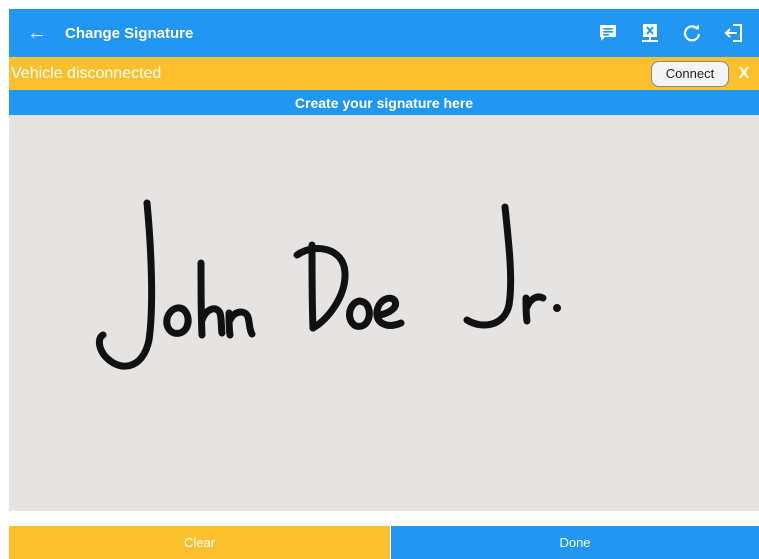  I want to click on dismiss-banner-button: X, so click(744, 74).